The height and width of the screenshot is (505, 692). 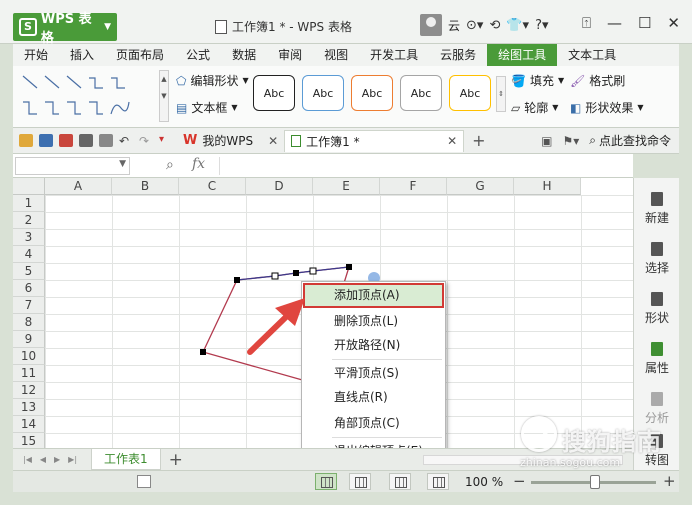 What do you see at coordinates (373, 321) in the screenshot?
I see `menu-item: 删除顶点(L)` at bounding box center [373, 321].